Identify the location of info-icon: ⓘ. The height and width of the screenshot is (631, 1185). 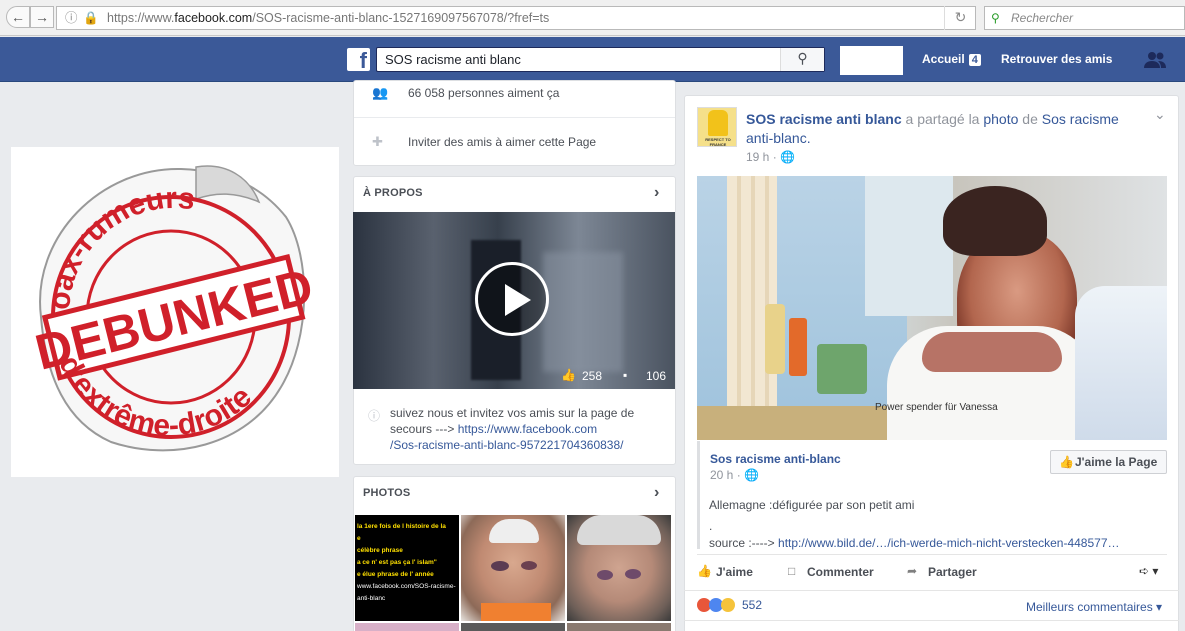
(71, 18).